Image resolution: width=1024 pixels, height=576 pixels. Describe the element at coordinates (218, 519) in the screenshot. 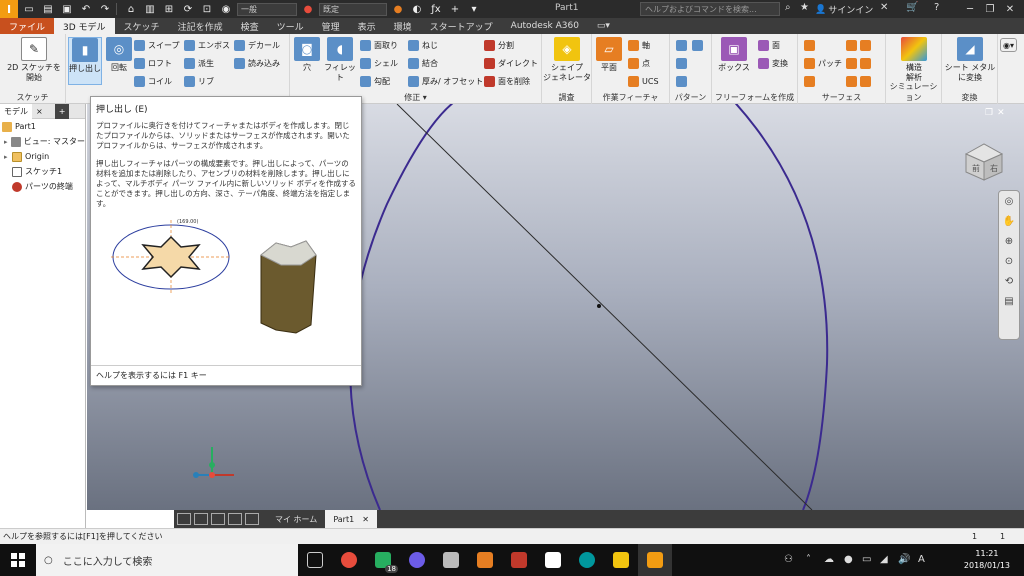

I see `arrange-horizontal-icon` at that location.